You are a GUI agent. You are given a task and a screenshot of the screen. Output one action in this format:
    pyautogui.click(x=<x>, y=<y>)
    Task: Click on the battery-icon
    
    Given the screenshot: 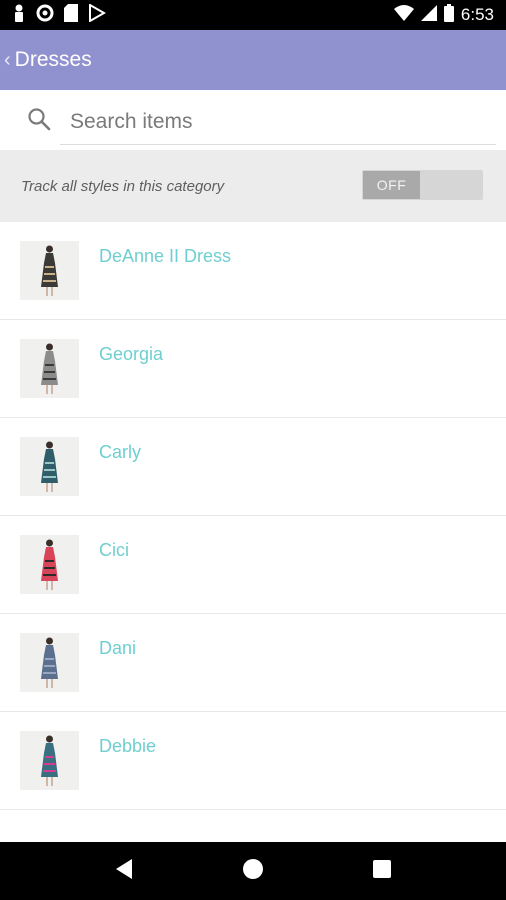 What is the action you would take?
    pyautogui.click(x=448, y=15)
    